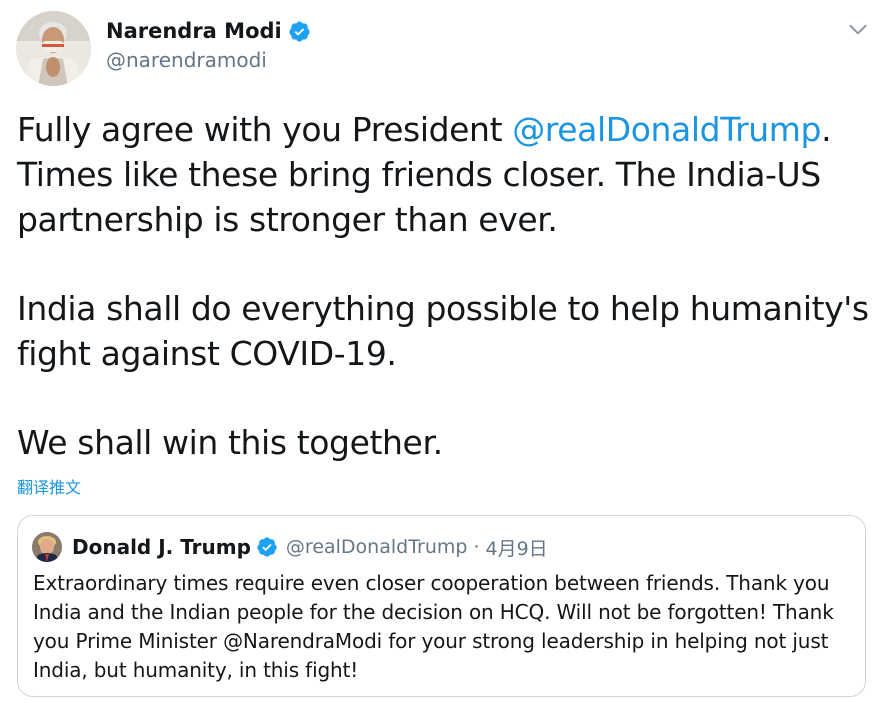 The image size is (893, 703). Describe the element at coordinates (161, 547) in the screenshot. I see `quoted-author-name: Donald J. Trump` at that location.